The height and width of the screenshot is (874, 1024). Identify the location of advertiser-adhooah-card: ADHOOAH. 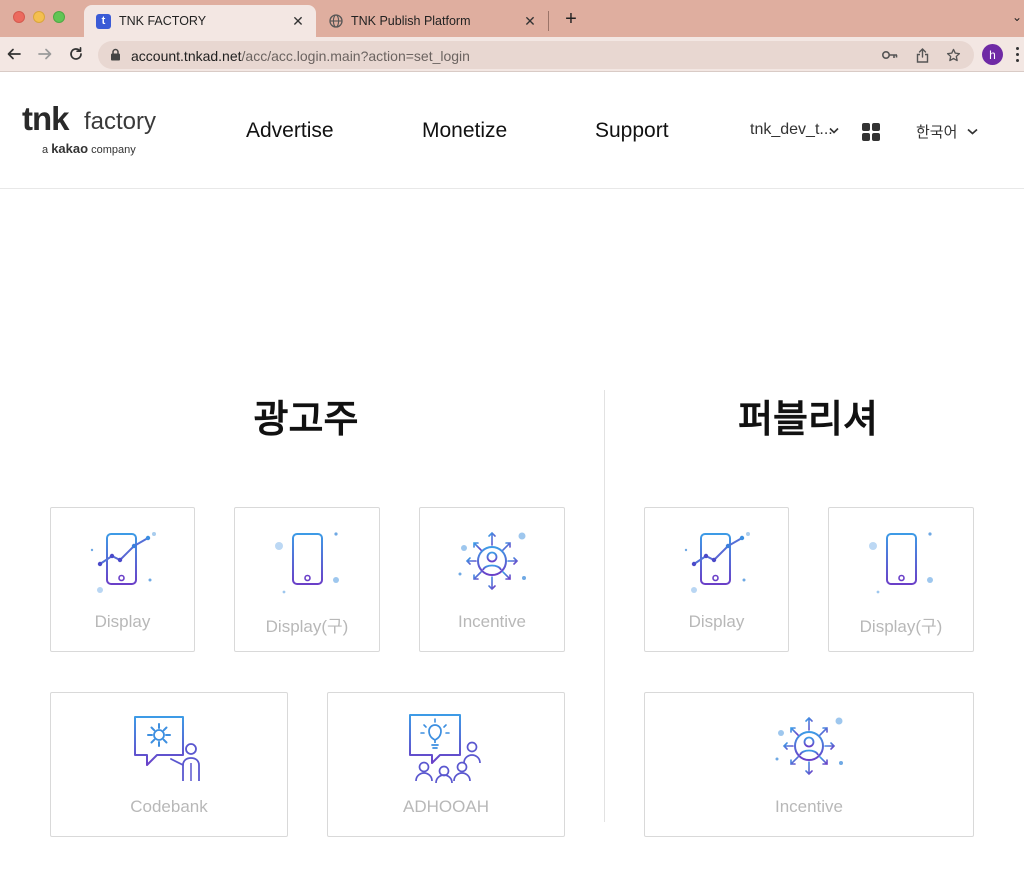
(446, 764).